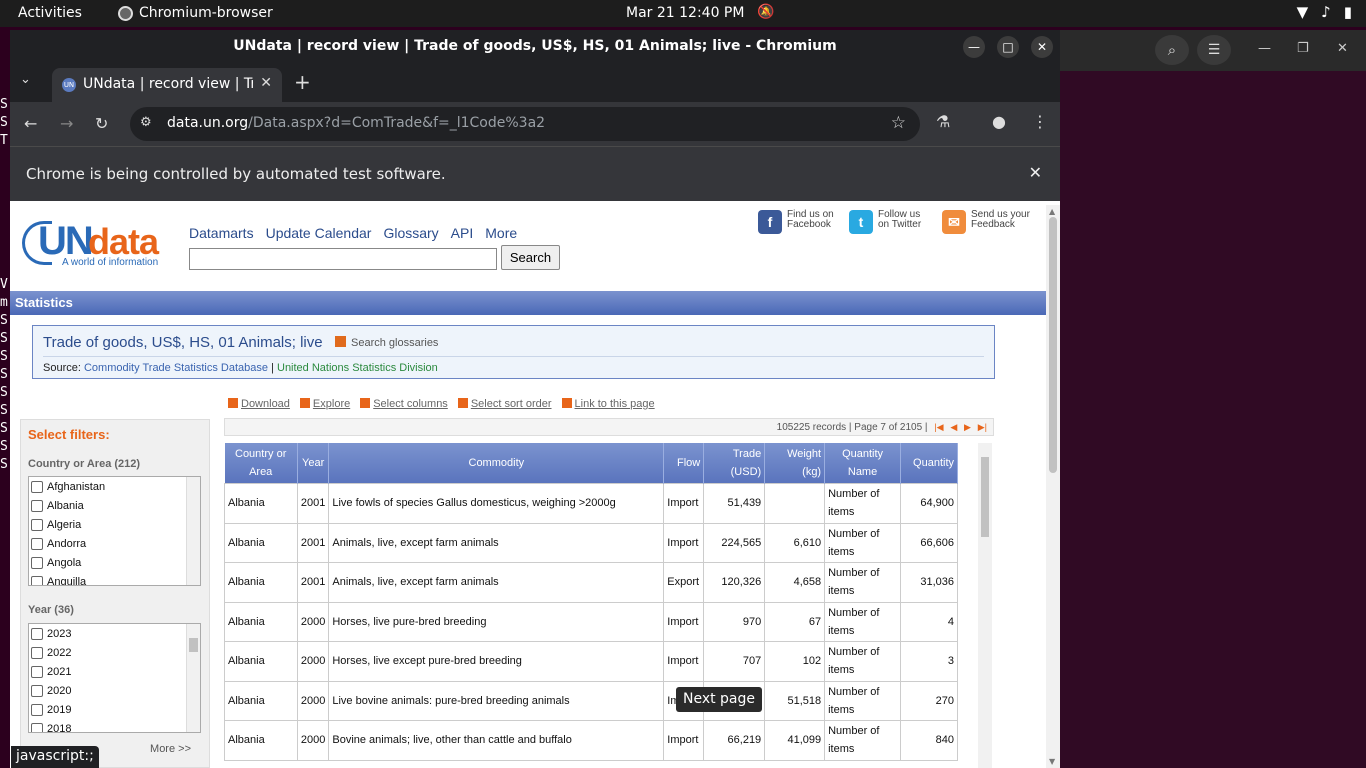 This screenshot has height=768, width=1366. What do you see at coordinates (343, 259) in the screenshot?
I see `site-search-input` at bounding box center [343, 259].